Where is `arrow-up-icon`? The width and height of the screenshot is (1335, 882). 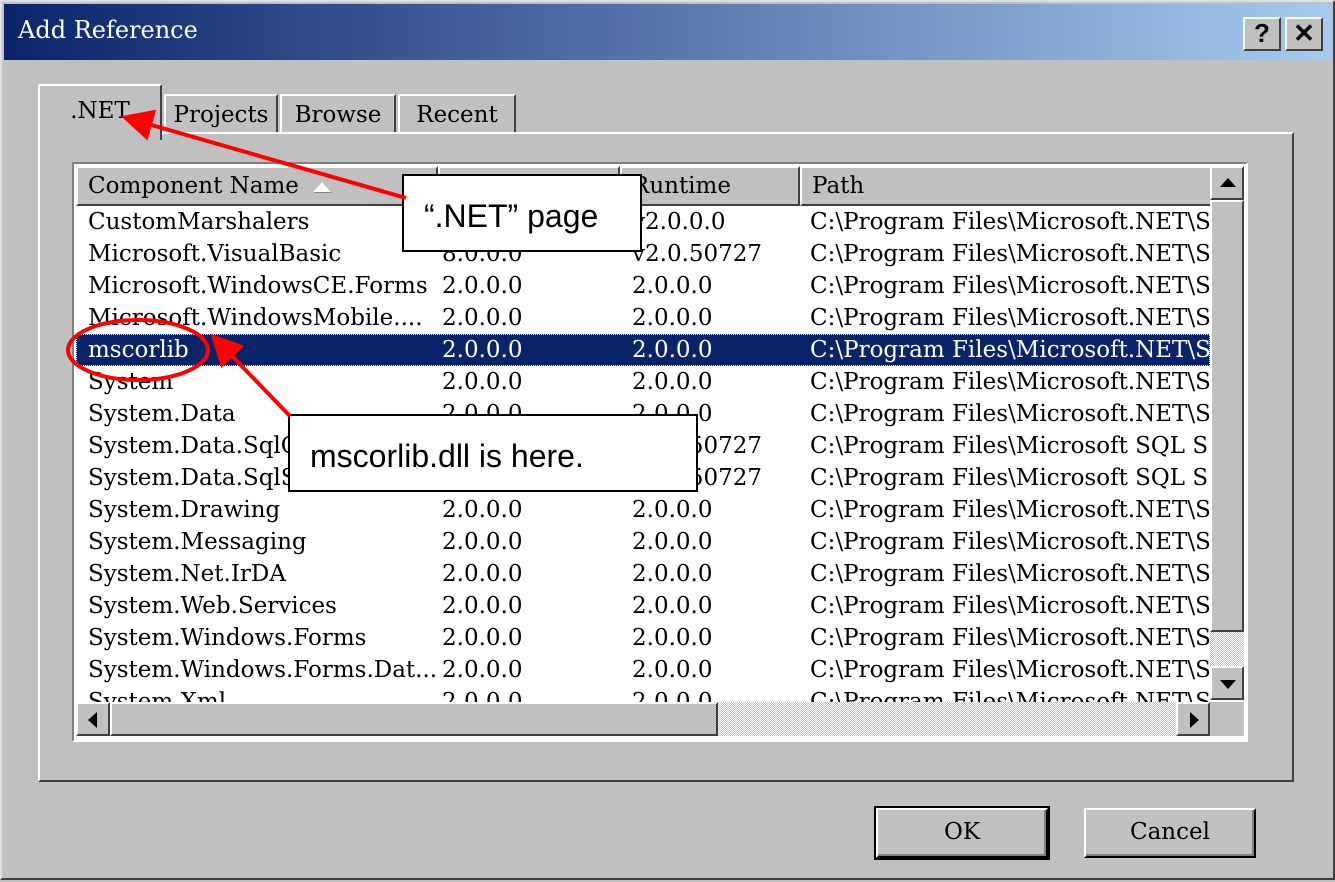
arrow-up-icon is located at coordinates (1228, 182).